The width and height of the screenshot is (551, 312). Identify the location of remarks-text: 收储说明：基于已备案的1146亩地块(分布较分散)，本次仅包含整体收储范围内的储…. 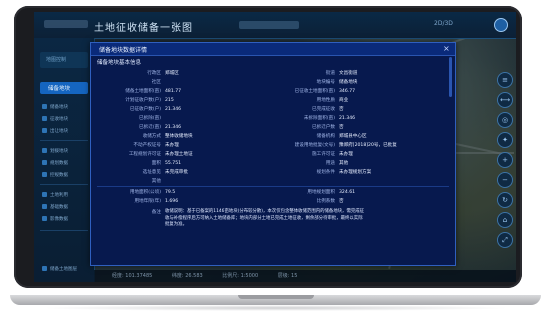
(265, 218).